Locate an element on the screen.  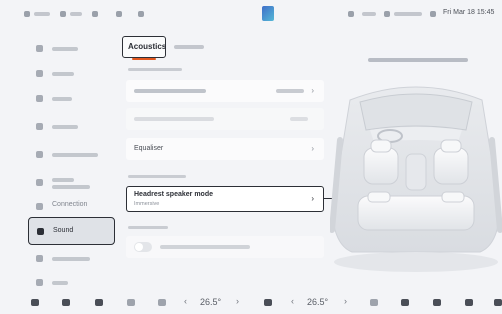
tab-acoustics: Acoustics is located at coordinates (144, 48).